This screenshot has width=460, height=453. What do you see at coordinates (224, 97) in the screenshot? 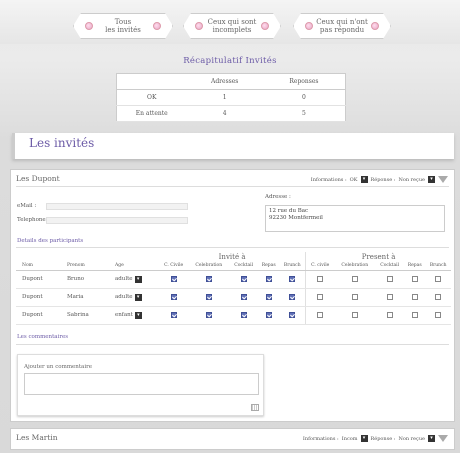
I see `recap-cell: 1` at bounding box center [224, 97].